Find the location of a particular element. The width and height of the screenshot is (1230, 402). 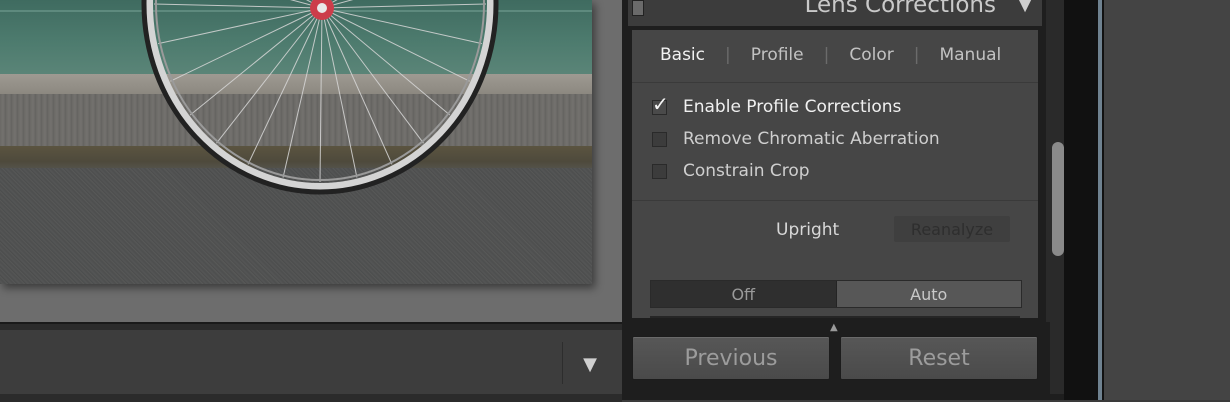

checkmark-icon: ✓ is located at coordinates (660, 103).